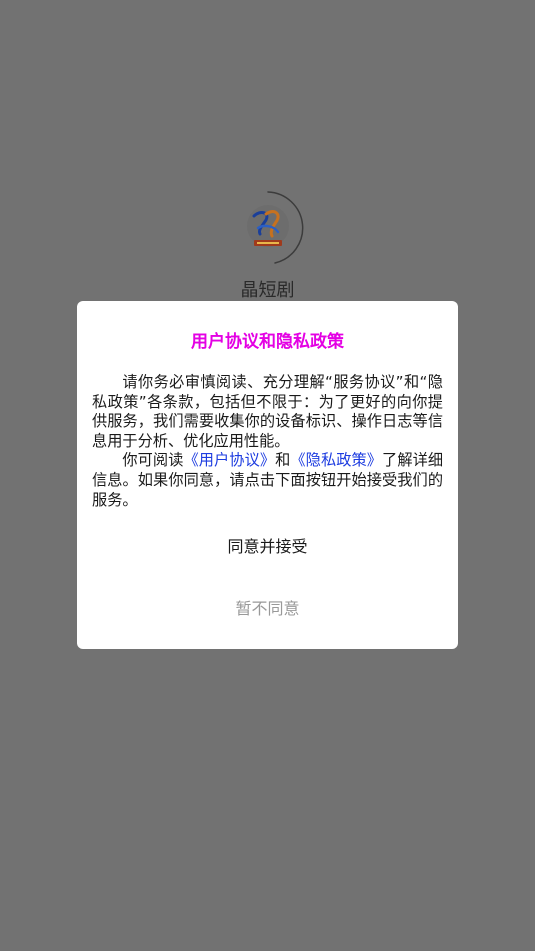 Image resolution: width=535 pixels, height=951 pixels. I want to click on app-logo, so click(268, 228).